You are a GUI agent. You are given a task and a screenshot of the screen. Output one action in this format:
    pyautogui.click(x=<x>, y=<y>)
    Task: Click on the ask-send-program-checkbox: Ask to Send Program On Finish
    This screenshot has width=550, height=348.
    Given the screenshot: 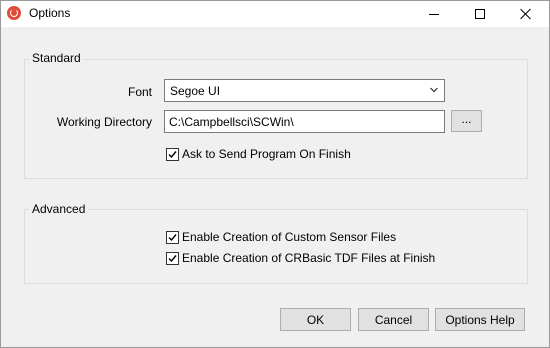 What is the action you would take?
    pyautogui.click(x=258, y=154)
    